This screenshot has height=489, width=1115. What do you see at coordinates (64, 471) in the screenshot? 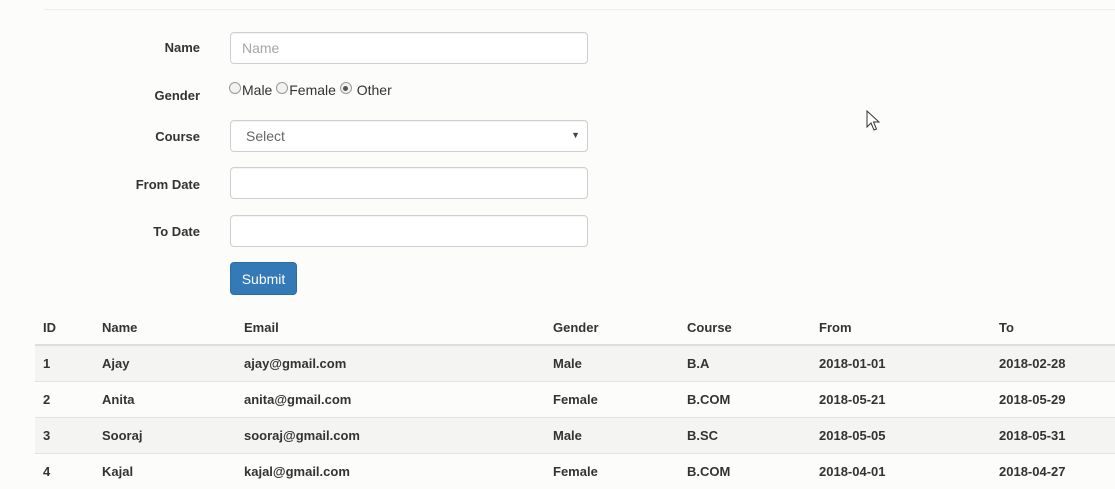
I see `cell-id: 4` at bounding box center [64, 471].